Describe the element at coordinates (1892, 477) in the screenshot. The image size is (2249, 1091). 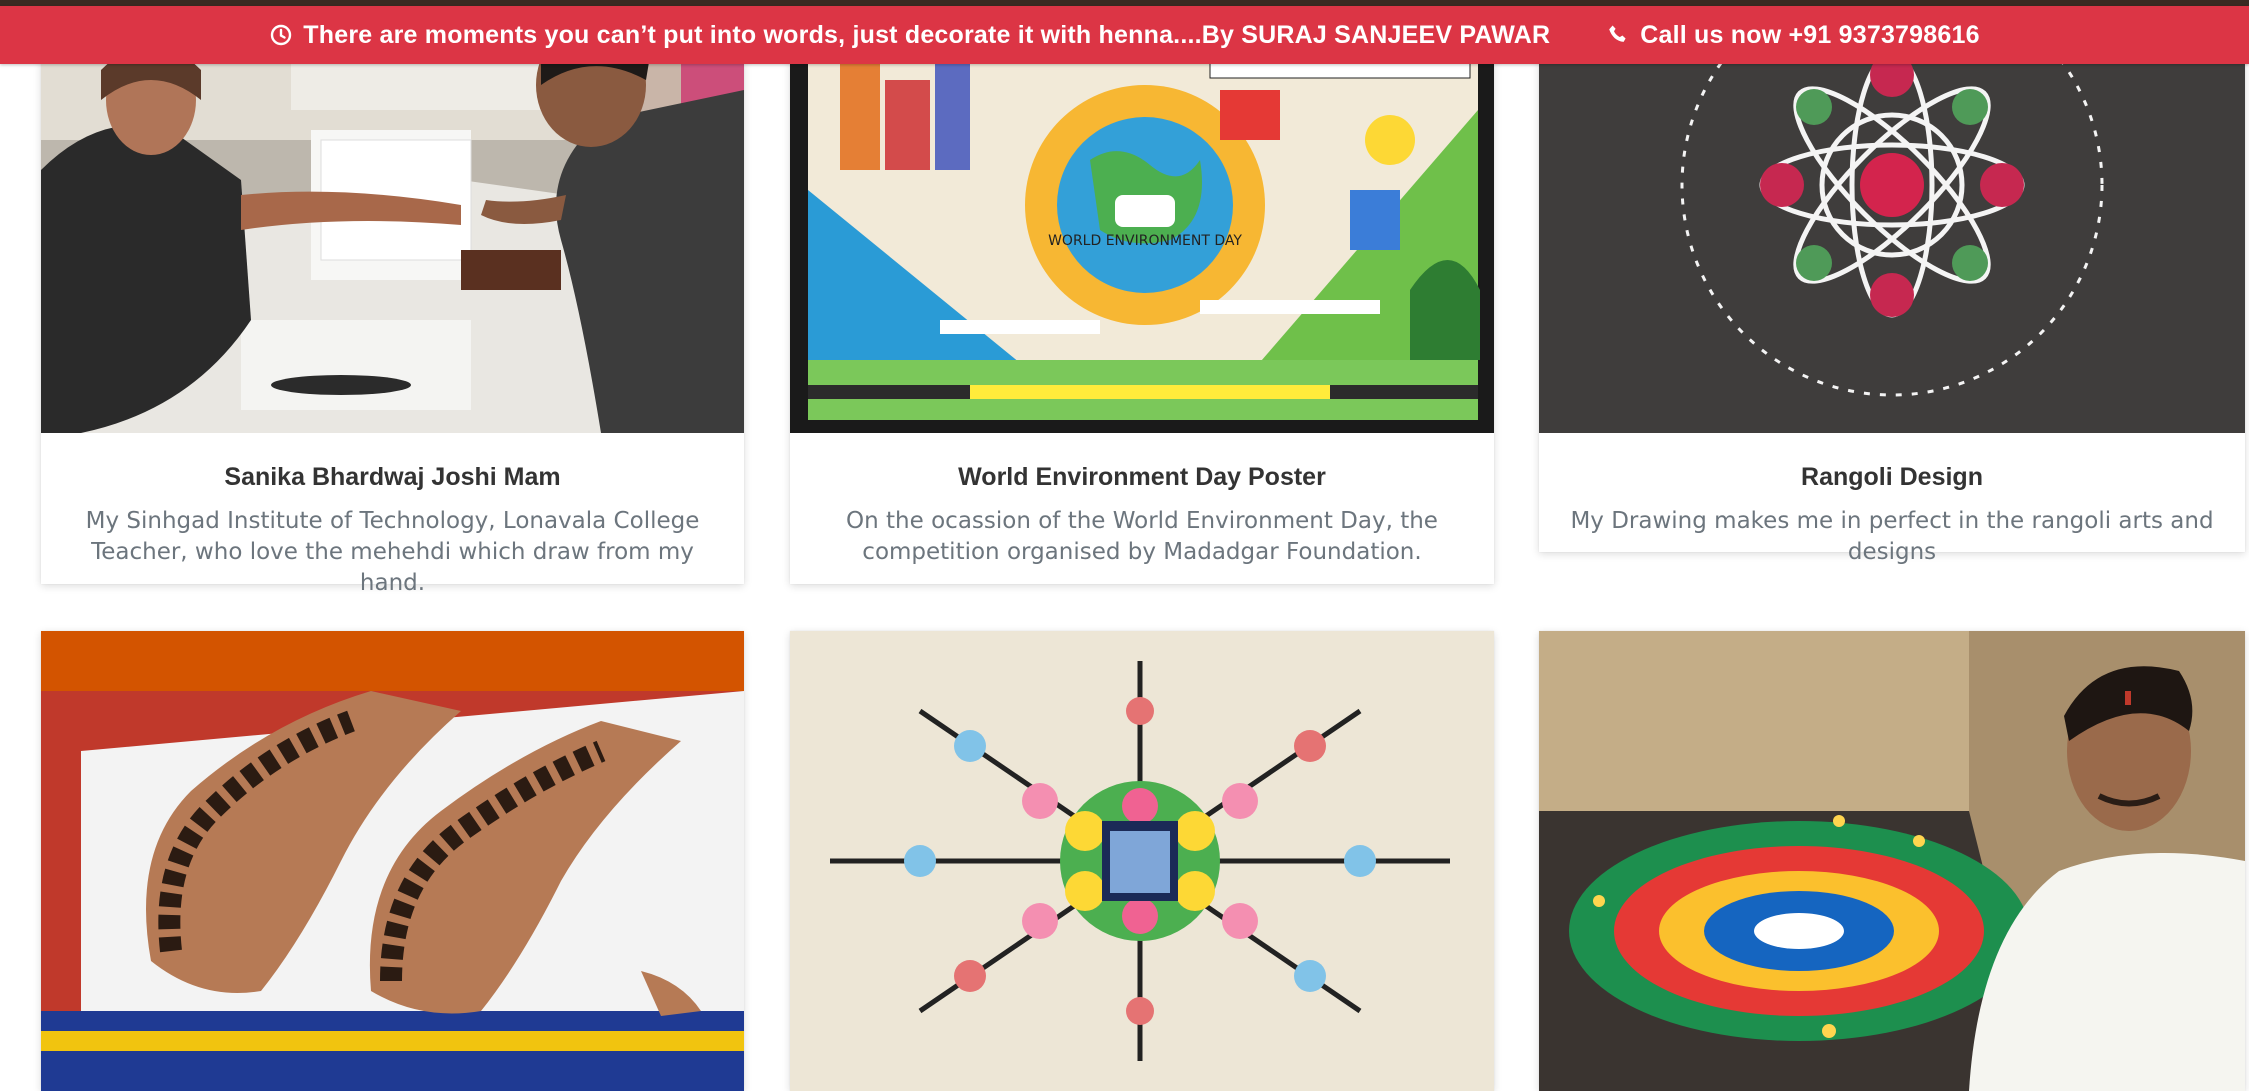
I see `card-title: Rangoli Design` at that location.